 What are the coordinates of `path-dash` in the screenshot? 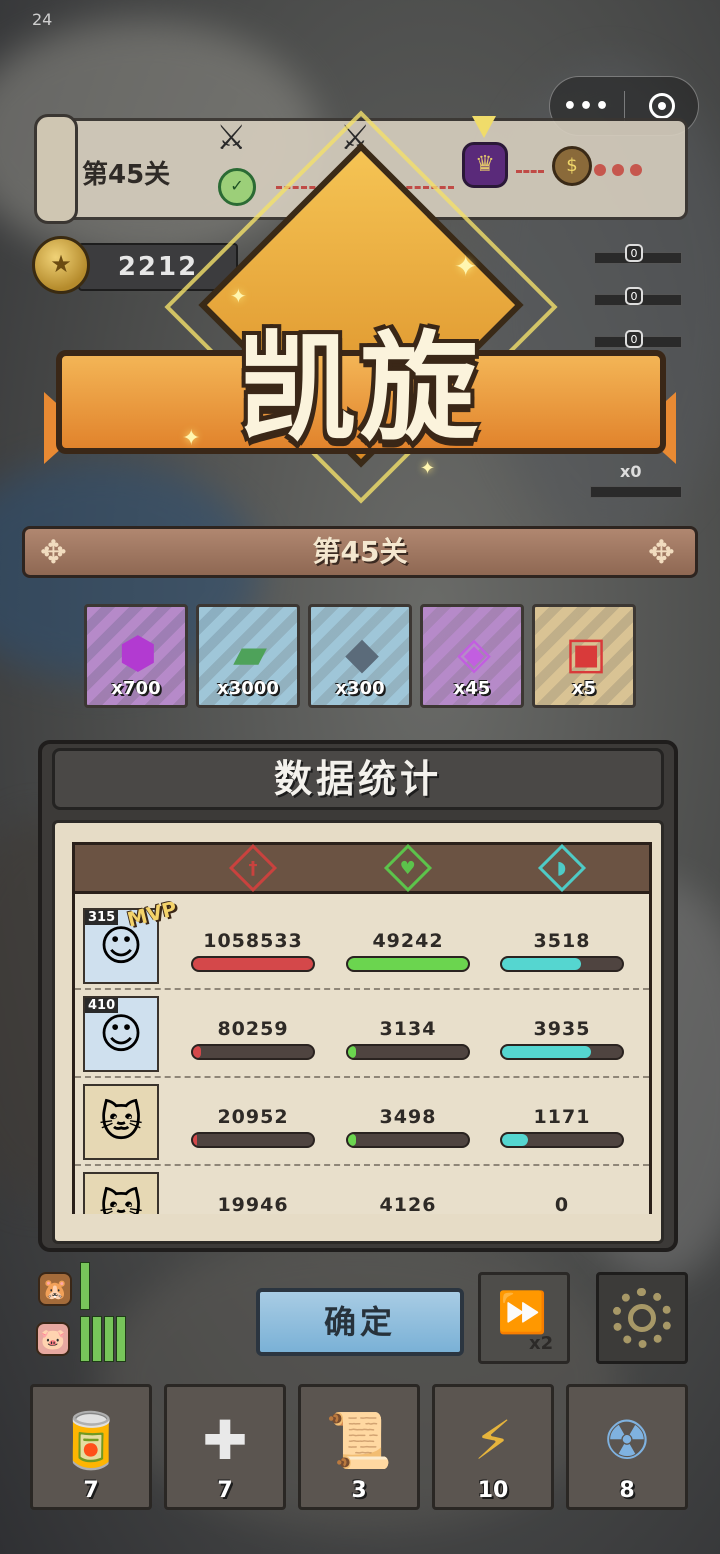 It's located at (530, 171).